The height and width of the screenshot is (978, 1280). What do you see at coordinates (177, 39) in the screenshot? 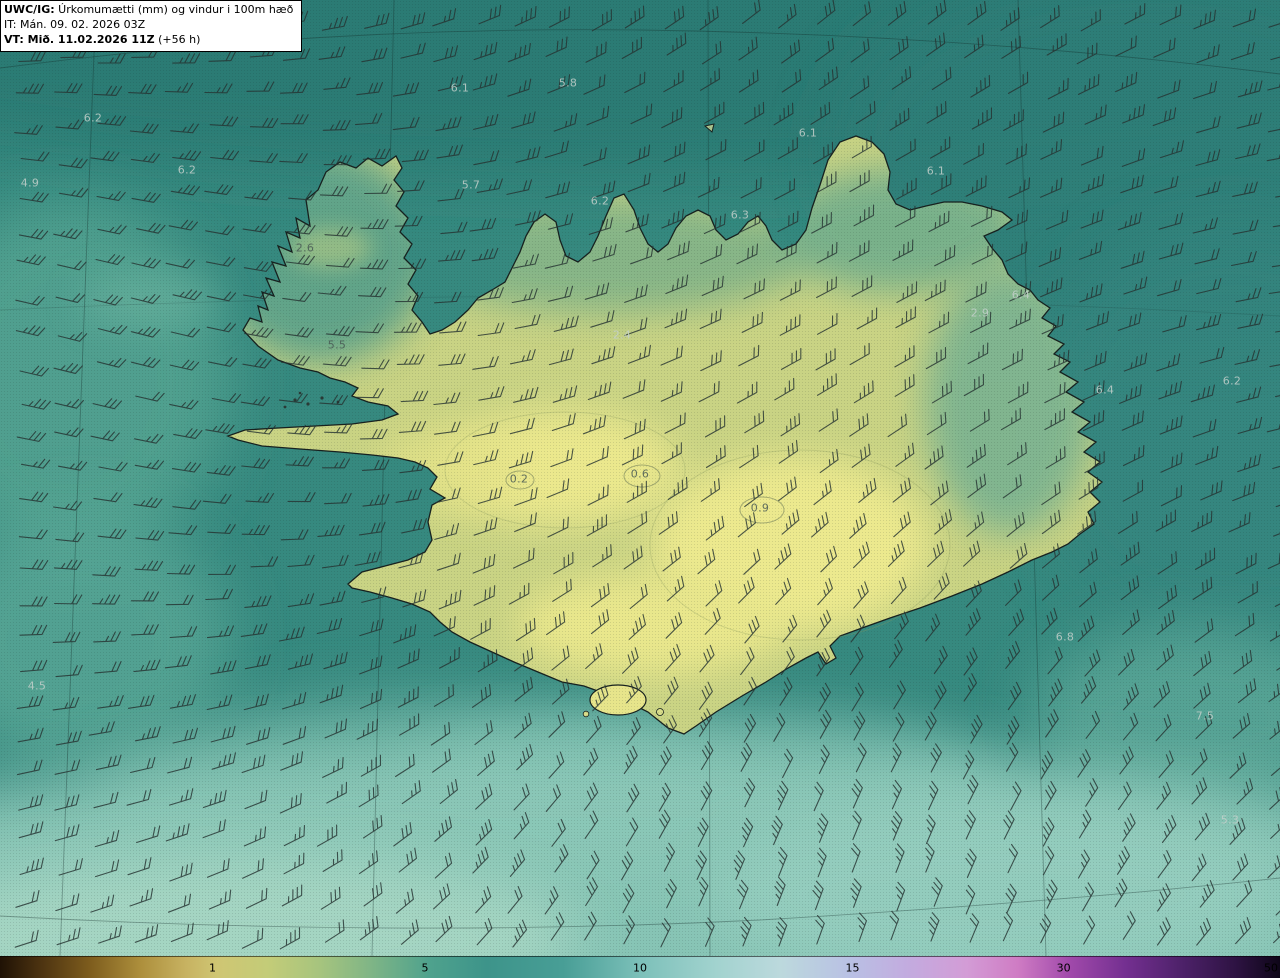
I see `valid-offset: (+56 h)` at bounding box center [177, 39].